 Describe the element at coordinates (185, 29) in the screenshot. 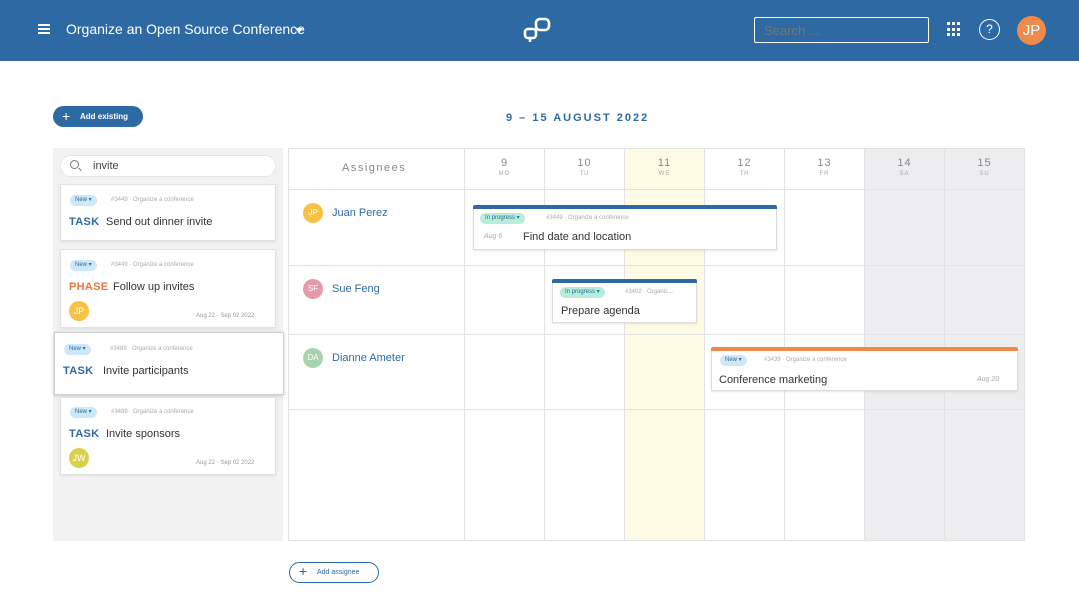

I see `project-title: Organize an Open Source Conference` at that location.